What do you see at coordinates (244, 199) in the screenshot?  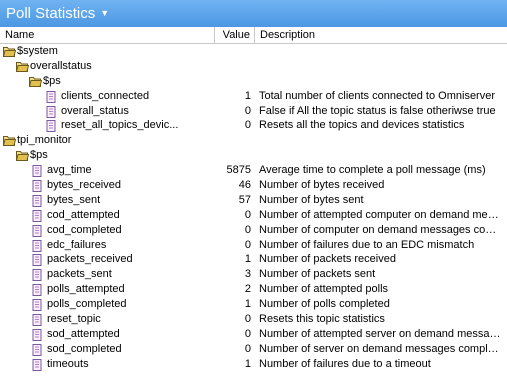 I see `row-value: 57` at bounding box center [244, 199].